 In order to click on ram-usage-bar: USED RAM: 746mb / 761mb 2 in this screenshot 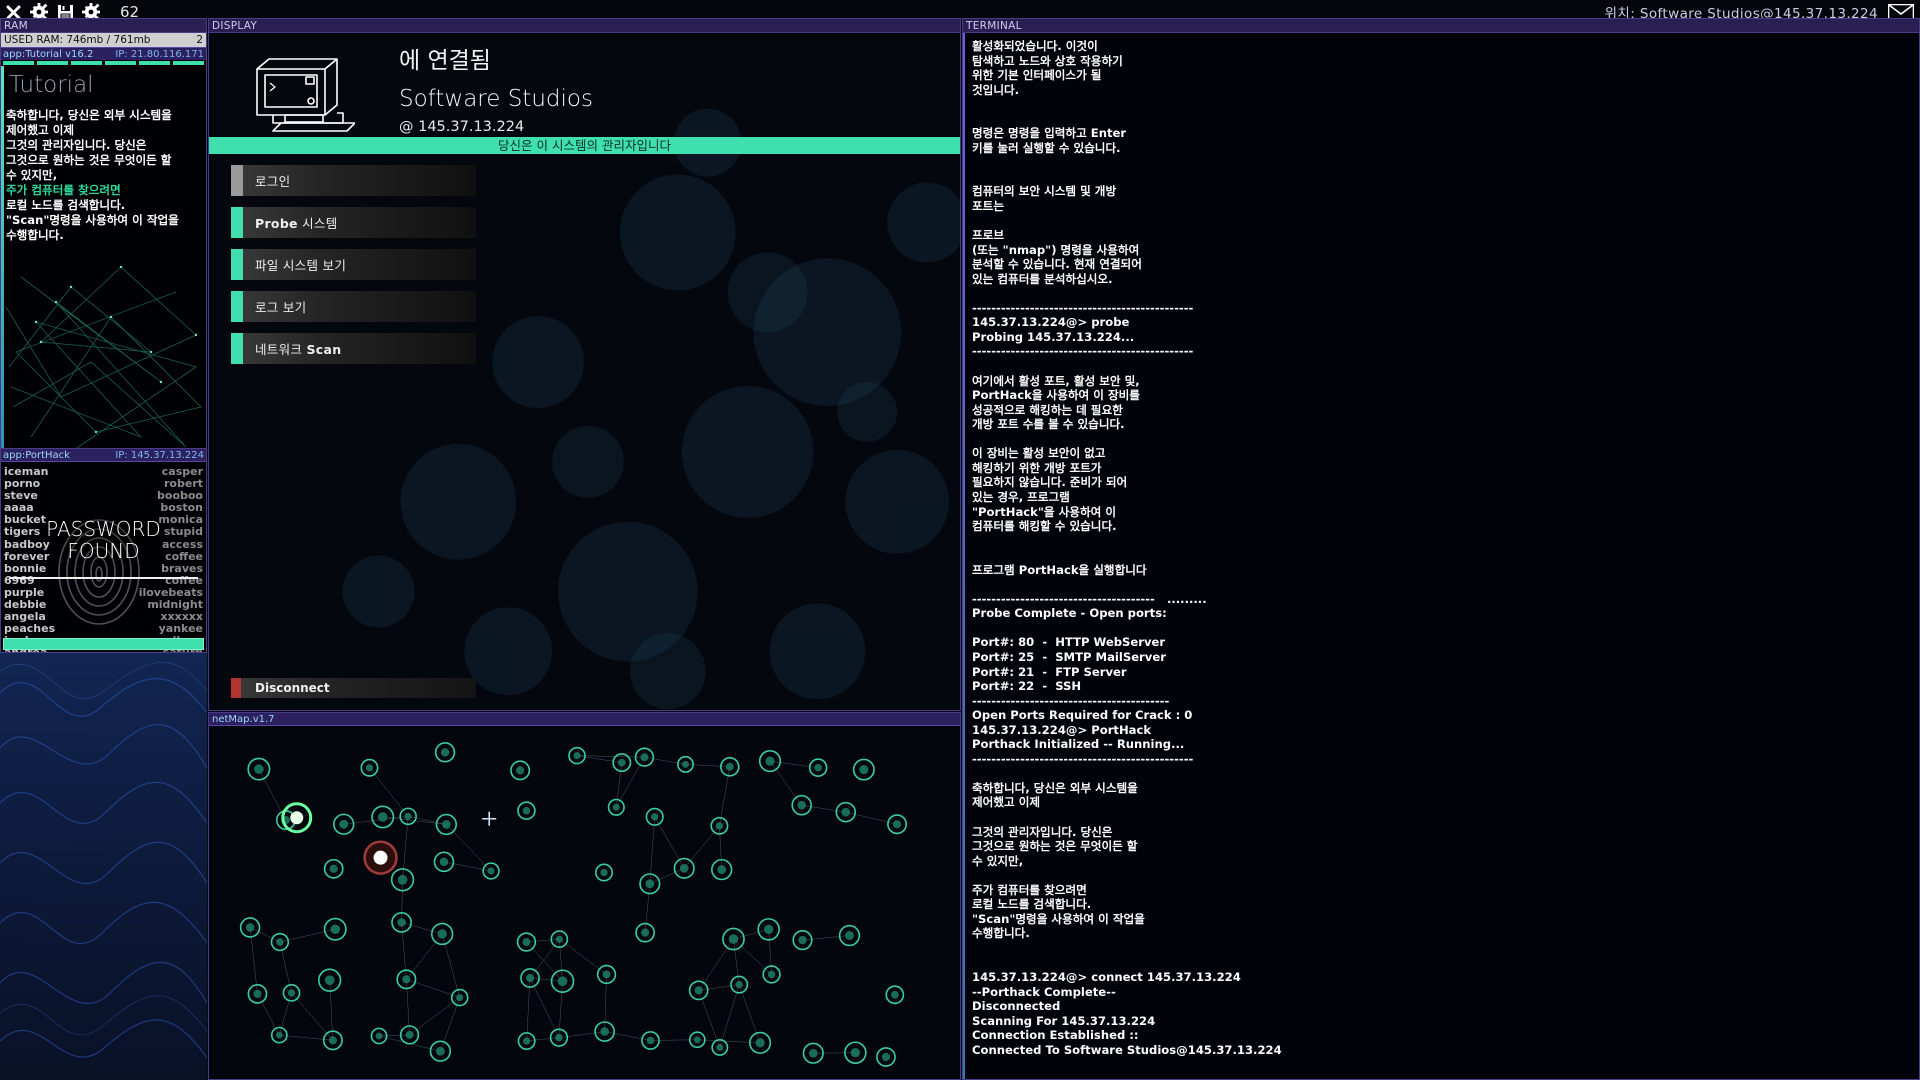, I will do `click(103, 40)`.